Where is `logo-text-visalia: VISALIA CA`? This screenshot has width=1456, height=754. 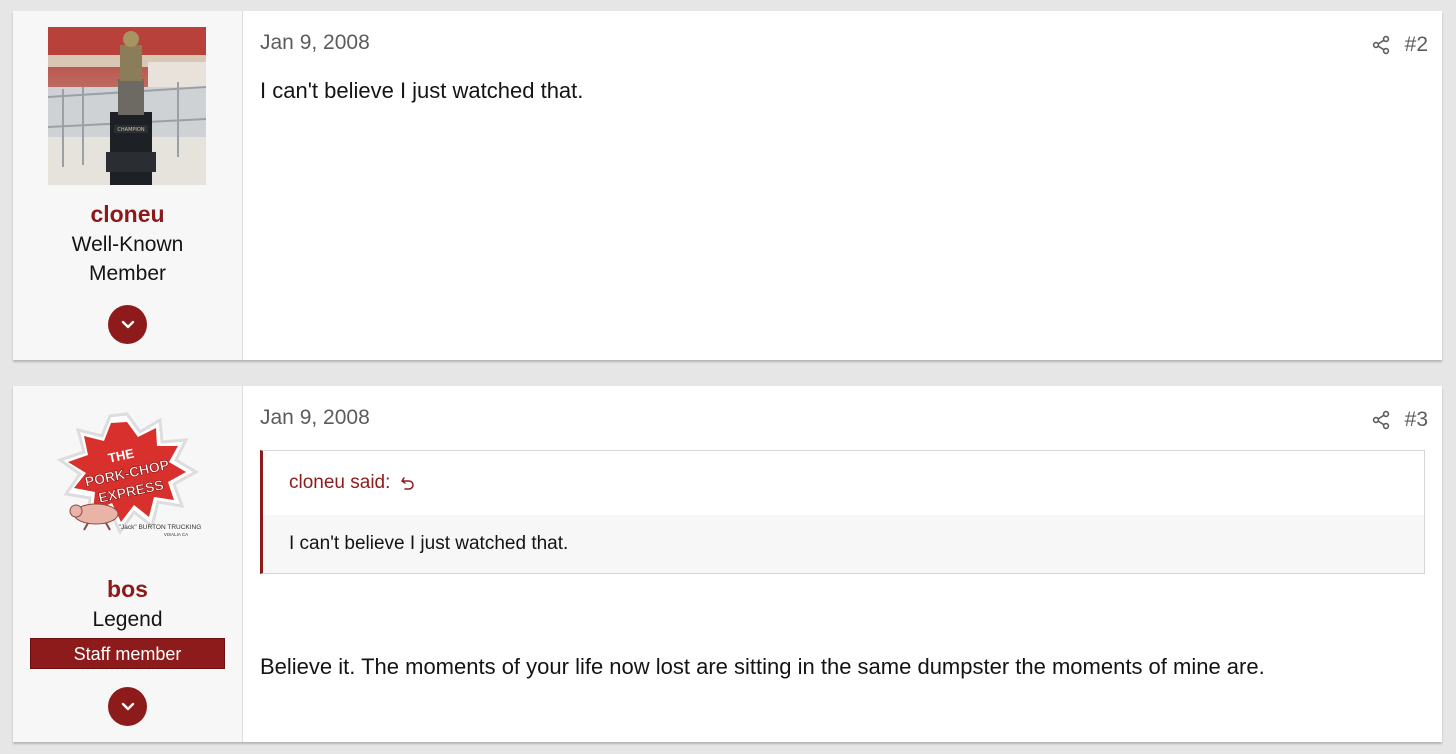 logo-text-visalia: VISALIA CA is located at coordinates (176, 534).